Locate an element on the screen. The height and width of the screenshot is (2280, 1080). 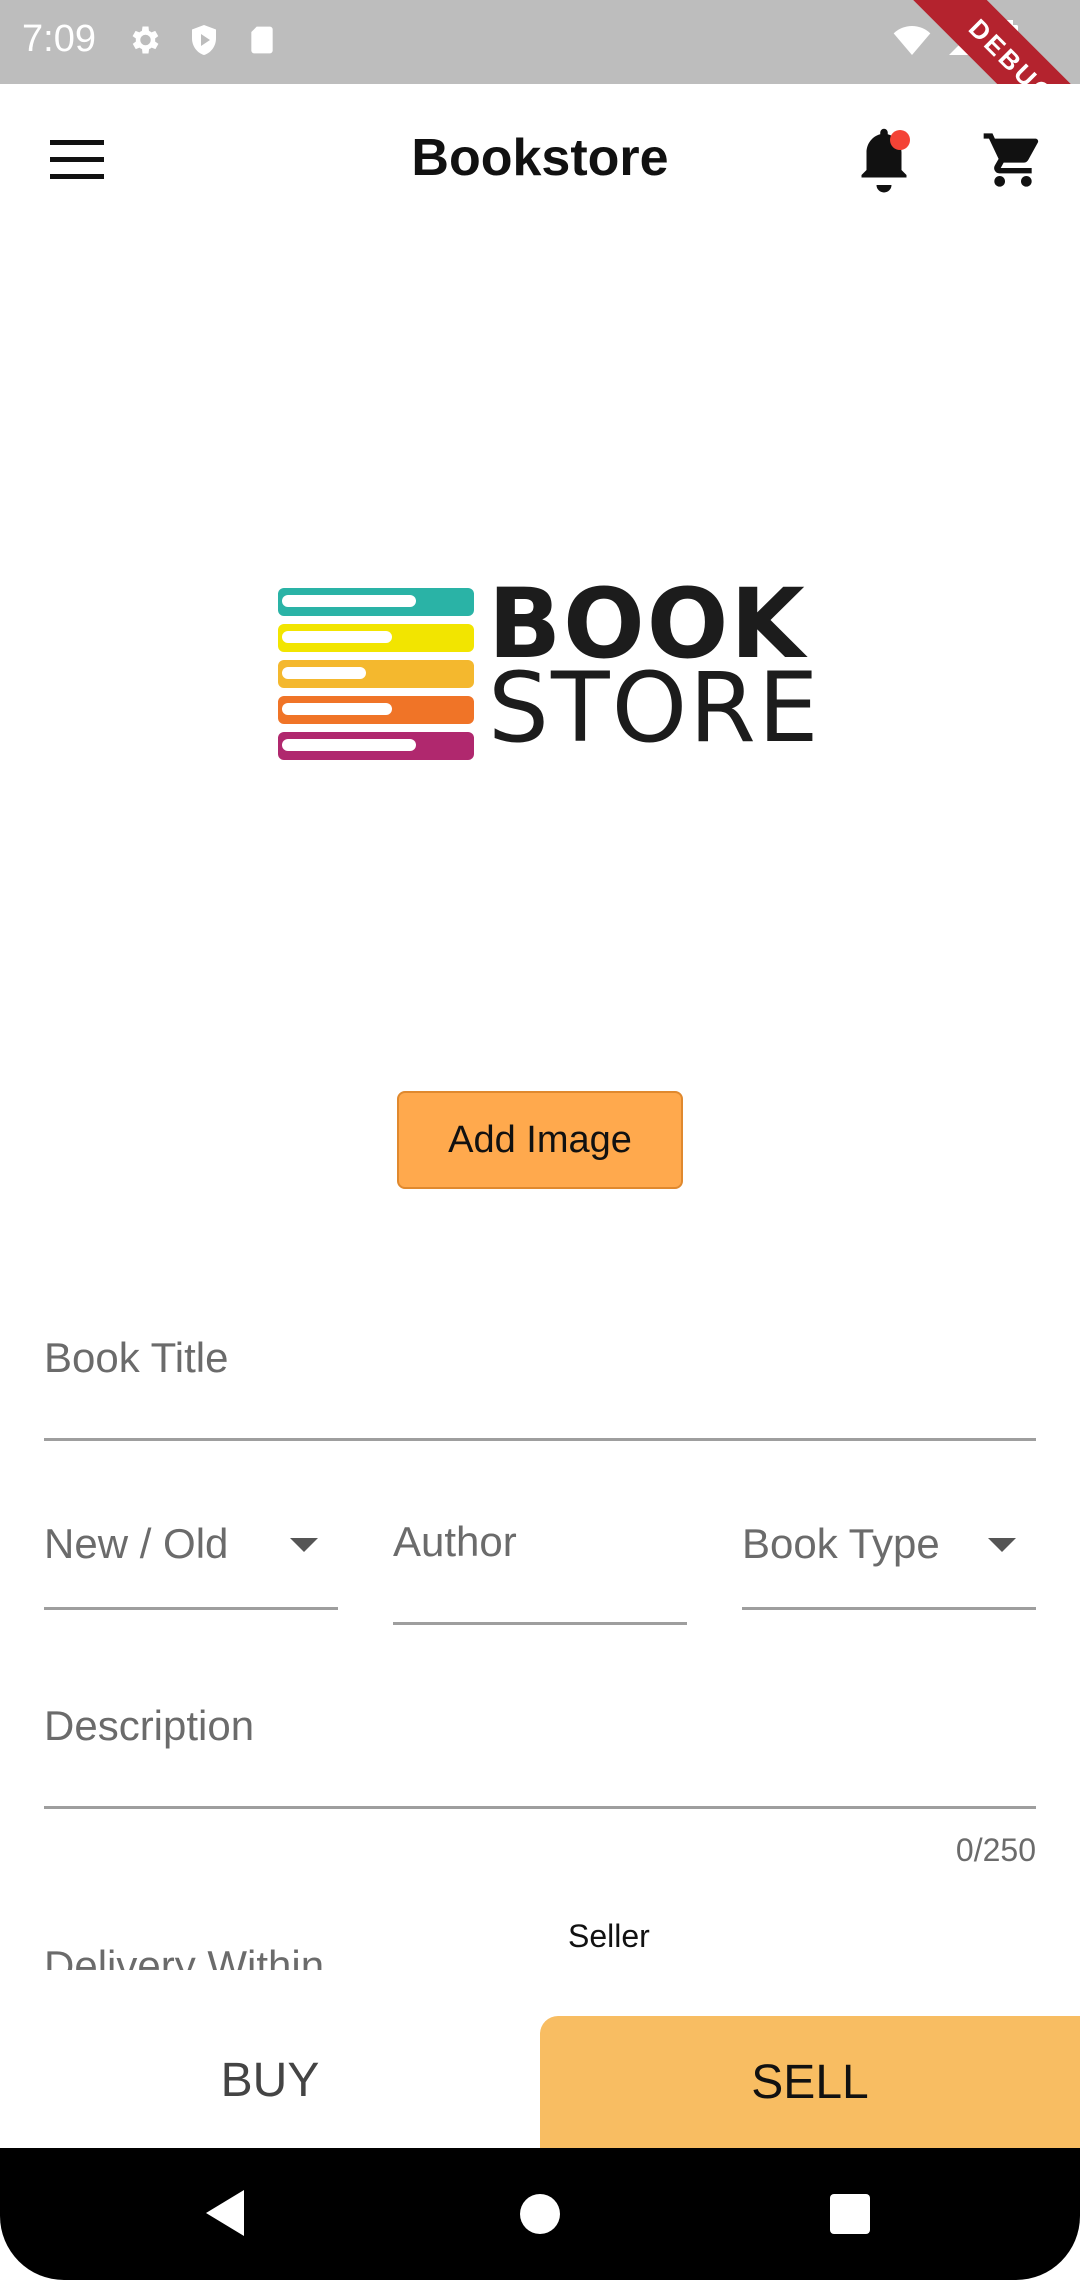
book-title-label: Book Title is located at coordinates (136, 1357).